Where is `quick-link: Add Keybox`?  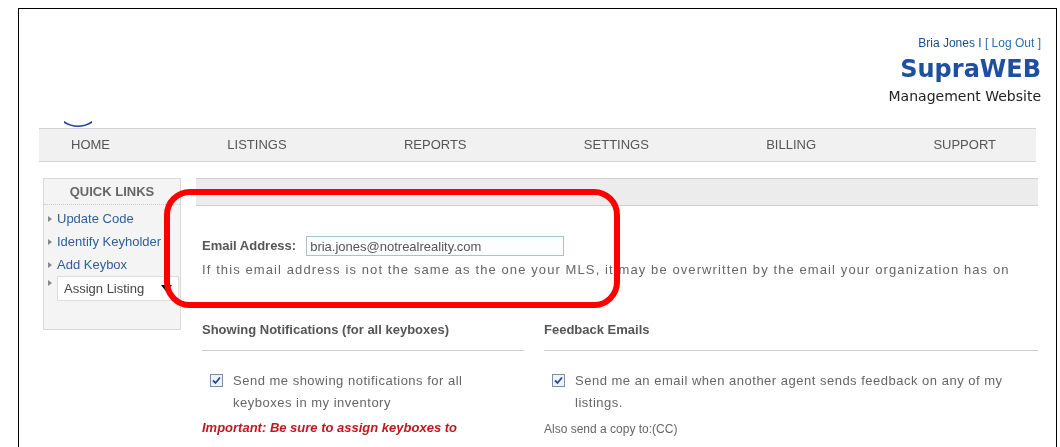
quick-link: Add Keybox is located at coordinates (92, 264).